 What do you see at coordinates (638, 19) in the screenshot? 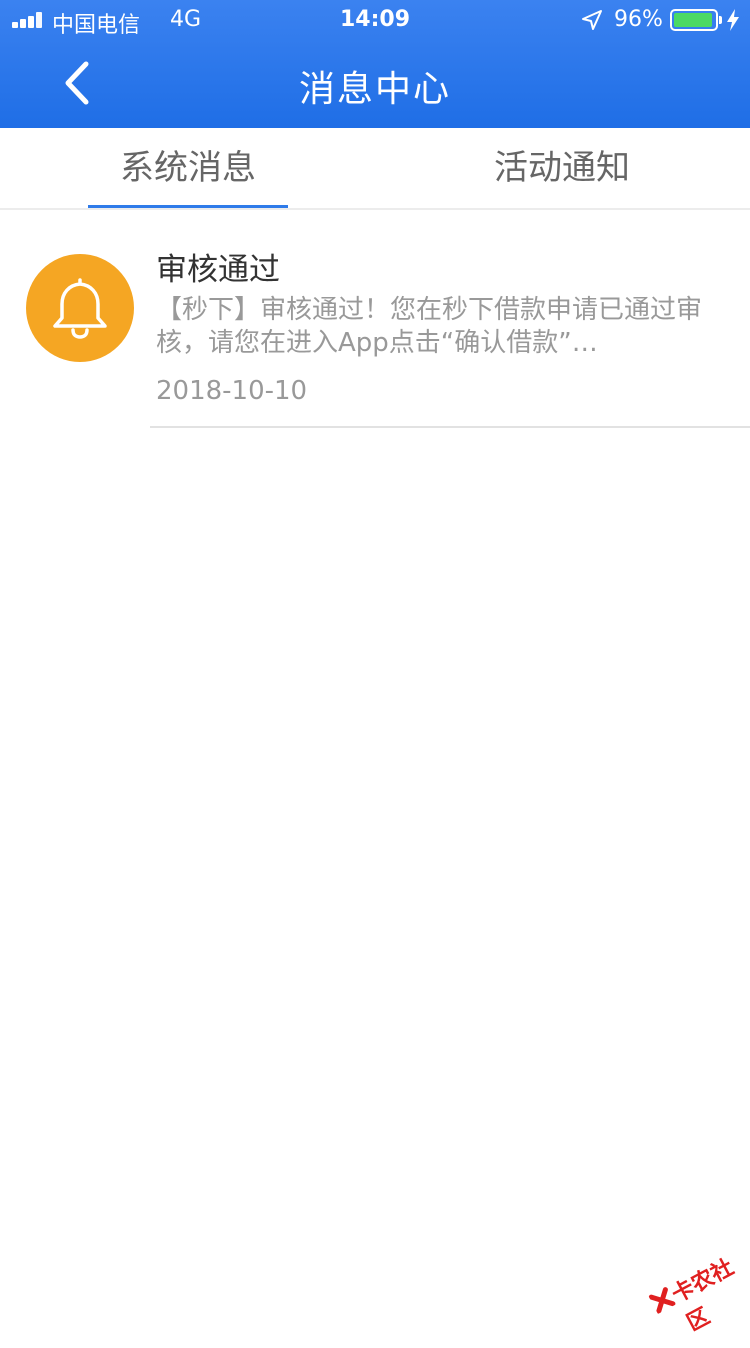
I see `battery-percent: 96%` at bounding box center [638, 19].